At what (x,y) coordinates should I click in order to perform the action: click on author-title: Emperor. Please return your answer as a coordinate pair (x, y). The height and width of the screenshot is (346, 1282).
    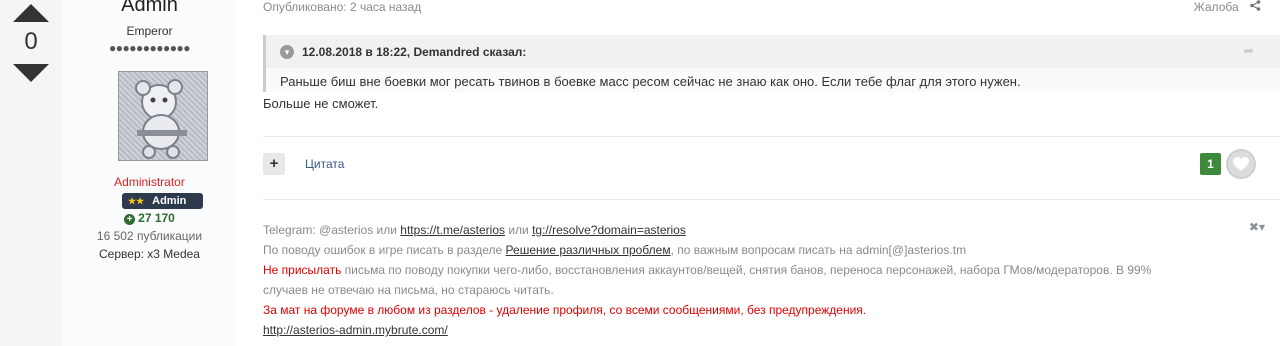
    Looking at the image, I should click on (149, 31).